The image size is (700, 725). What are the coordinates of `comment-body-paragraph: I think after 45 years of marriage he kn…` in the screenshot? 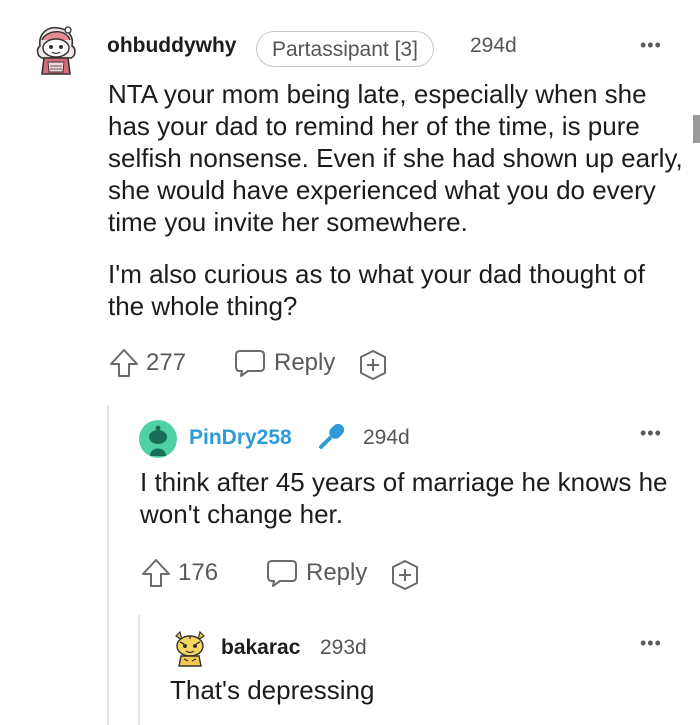 It's located at (404, 498).